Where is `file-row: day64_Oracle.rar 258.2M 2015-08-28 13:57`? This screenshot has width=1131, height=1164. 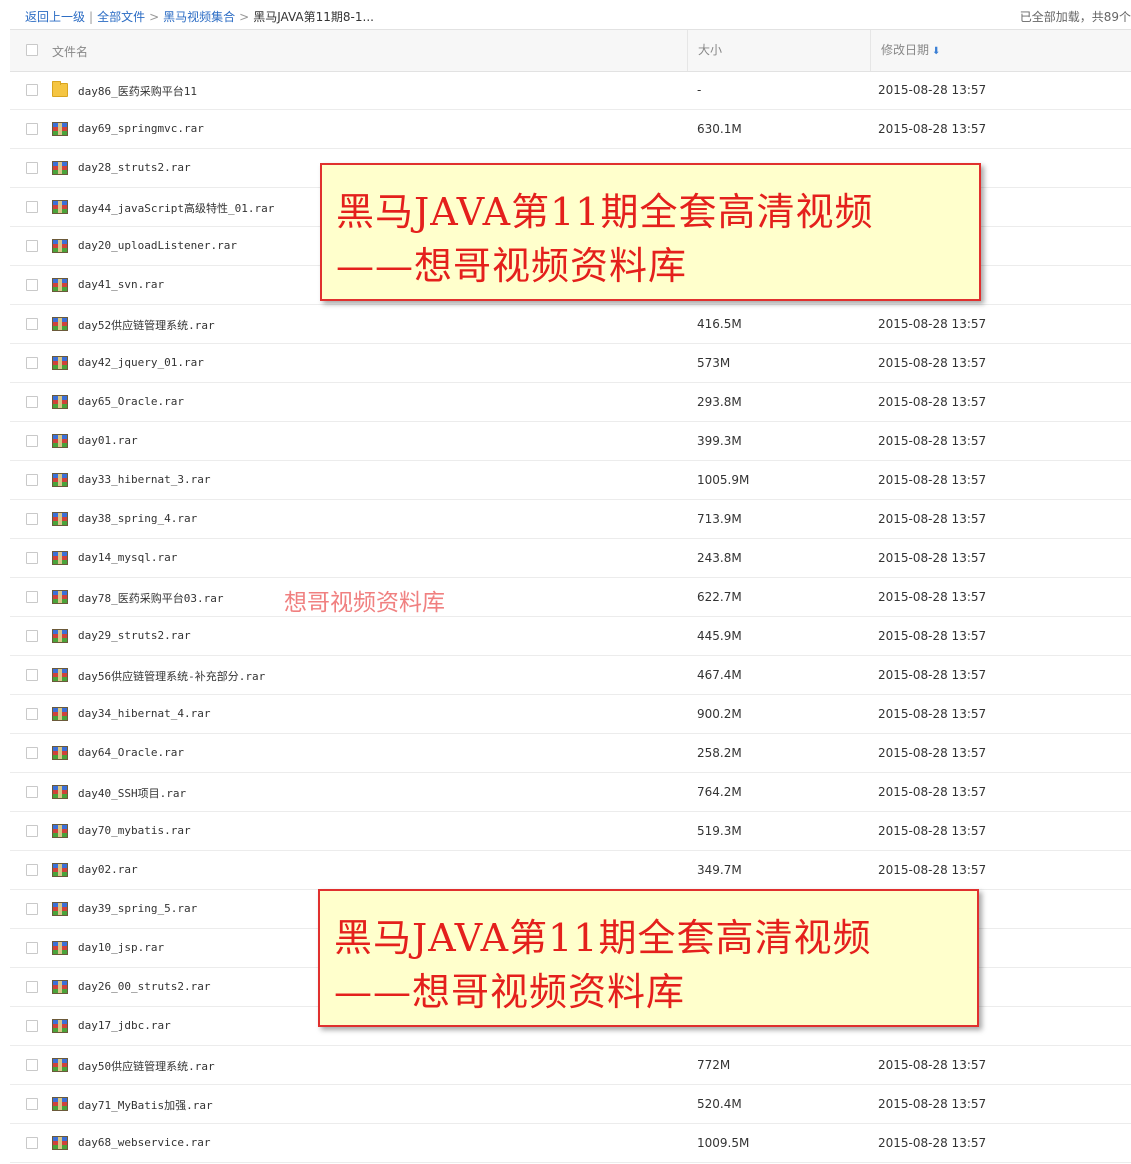 file-row: day64_Oracle.rar 258.2M 2015-08-28 13:57 is located at coordinates (570, 753).